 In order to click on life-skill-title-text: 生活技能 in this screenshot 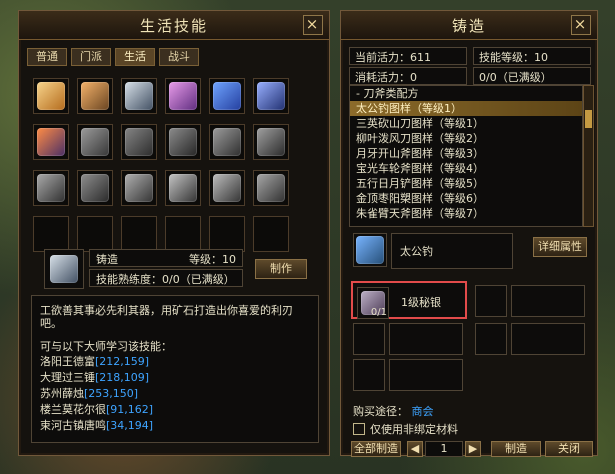, I will do `click(173, 25)`.